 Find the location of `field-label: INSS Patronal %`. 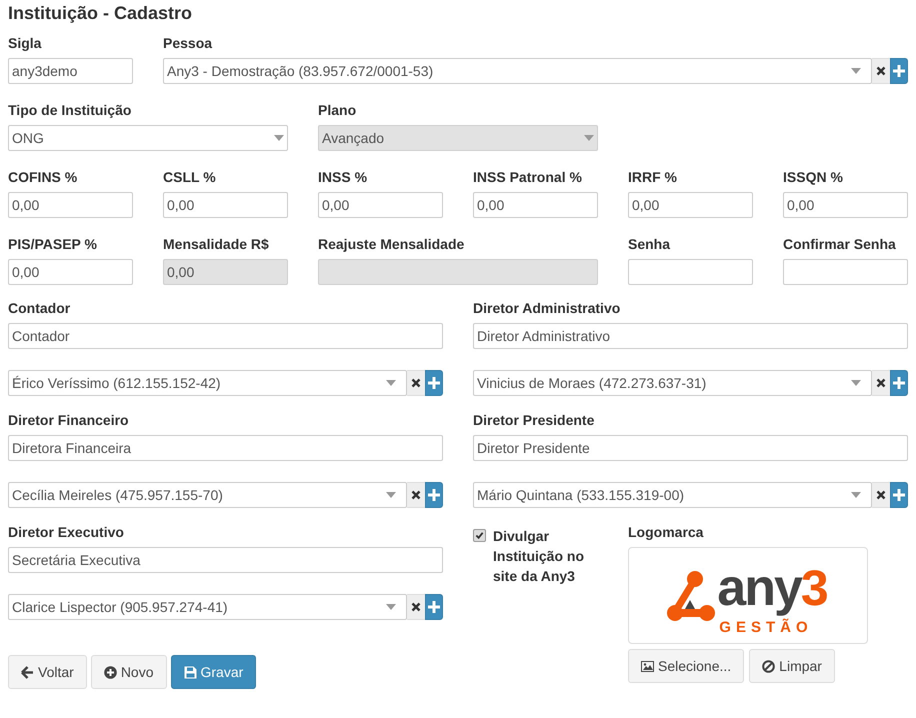

field-label: INSS Patronal % is located at coordinates (527, 177).